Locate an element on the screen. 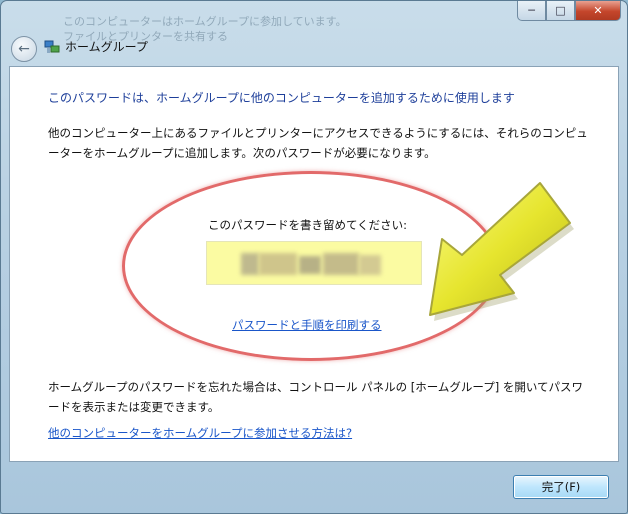 The width and height of the screenshot is (628, 514). back-button: ← is located at coordinates (24, 49).